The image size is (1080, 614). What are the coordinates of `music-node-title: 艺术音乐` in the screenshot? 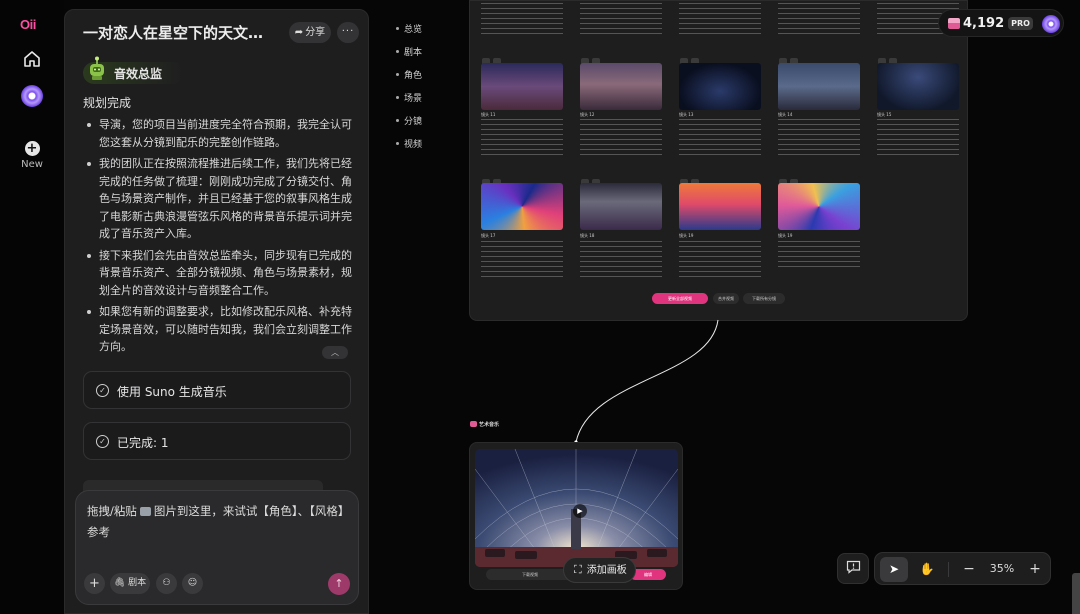 It's located at (489, 425).